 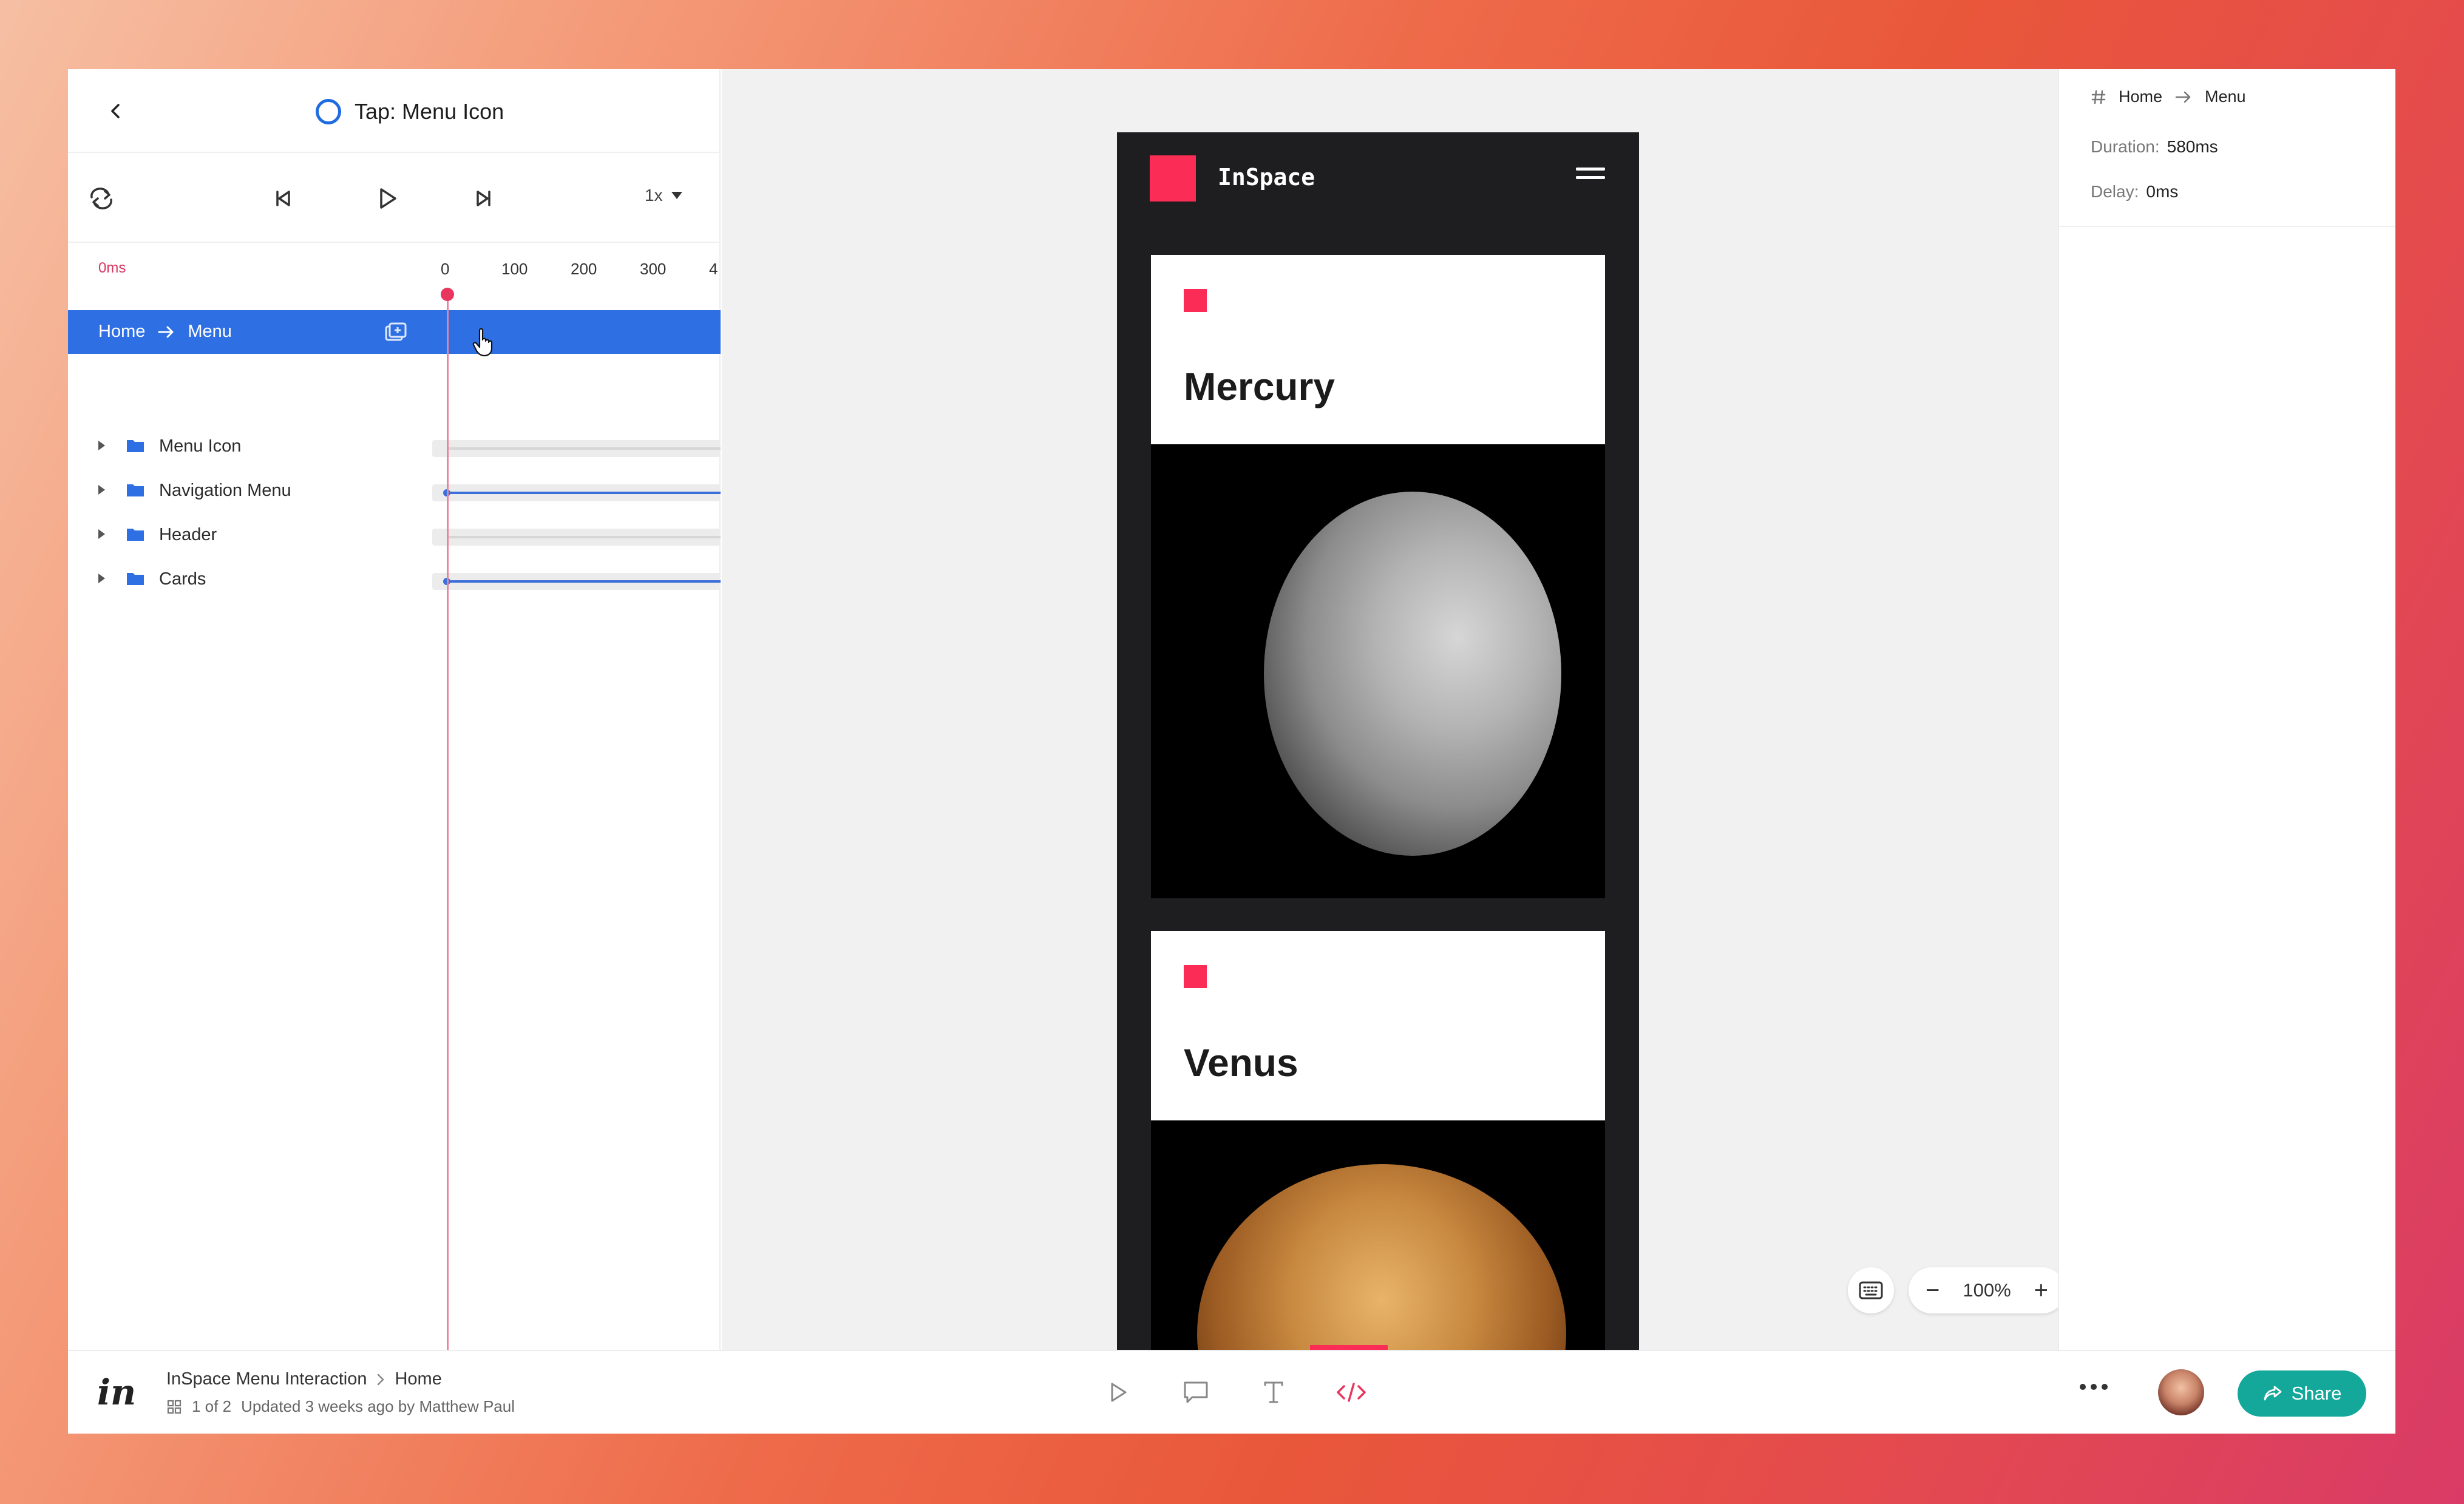 I want to click on tick-label: 300, so click(x=653, y=269).